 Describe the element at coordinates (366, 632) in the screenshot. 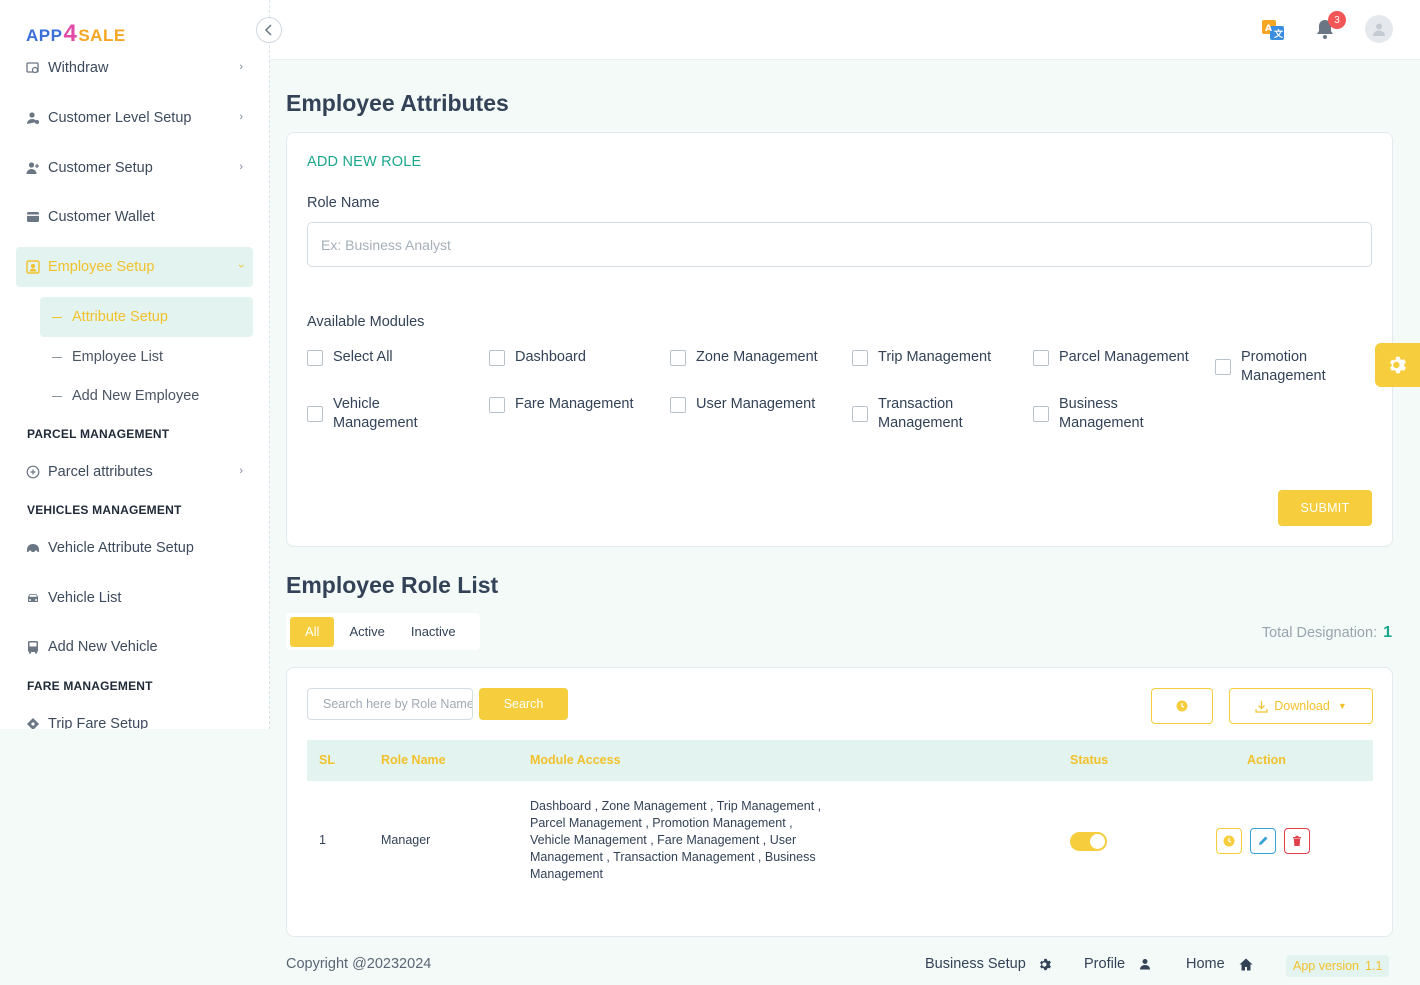

I see `tab-active: Active` at that location.